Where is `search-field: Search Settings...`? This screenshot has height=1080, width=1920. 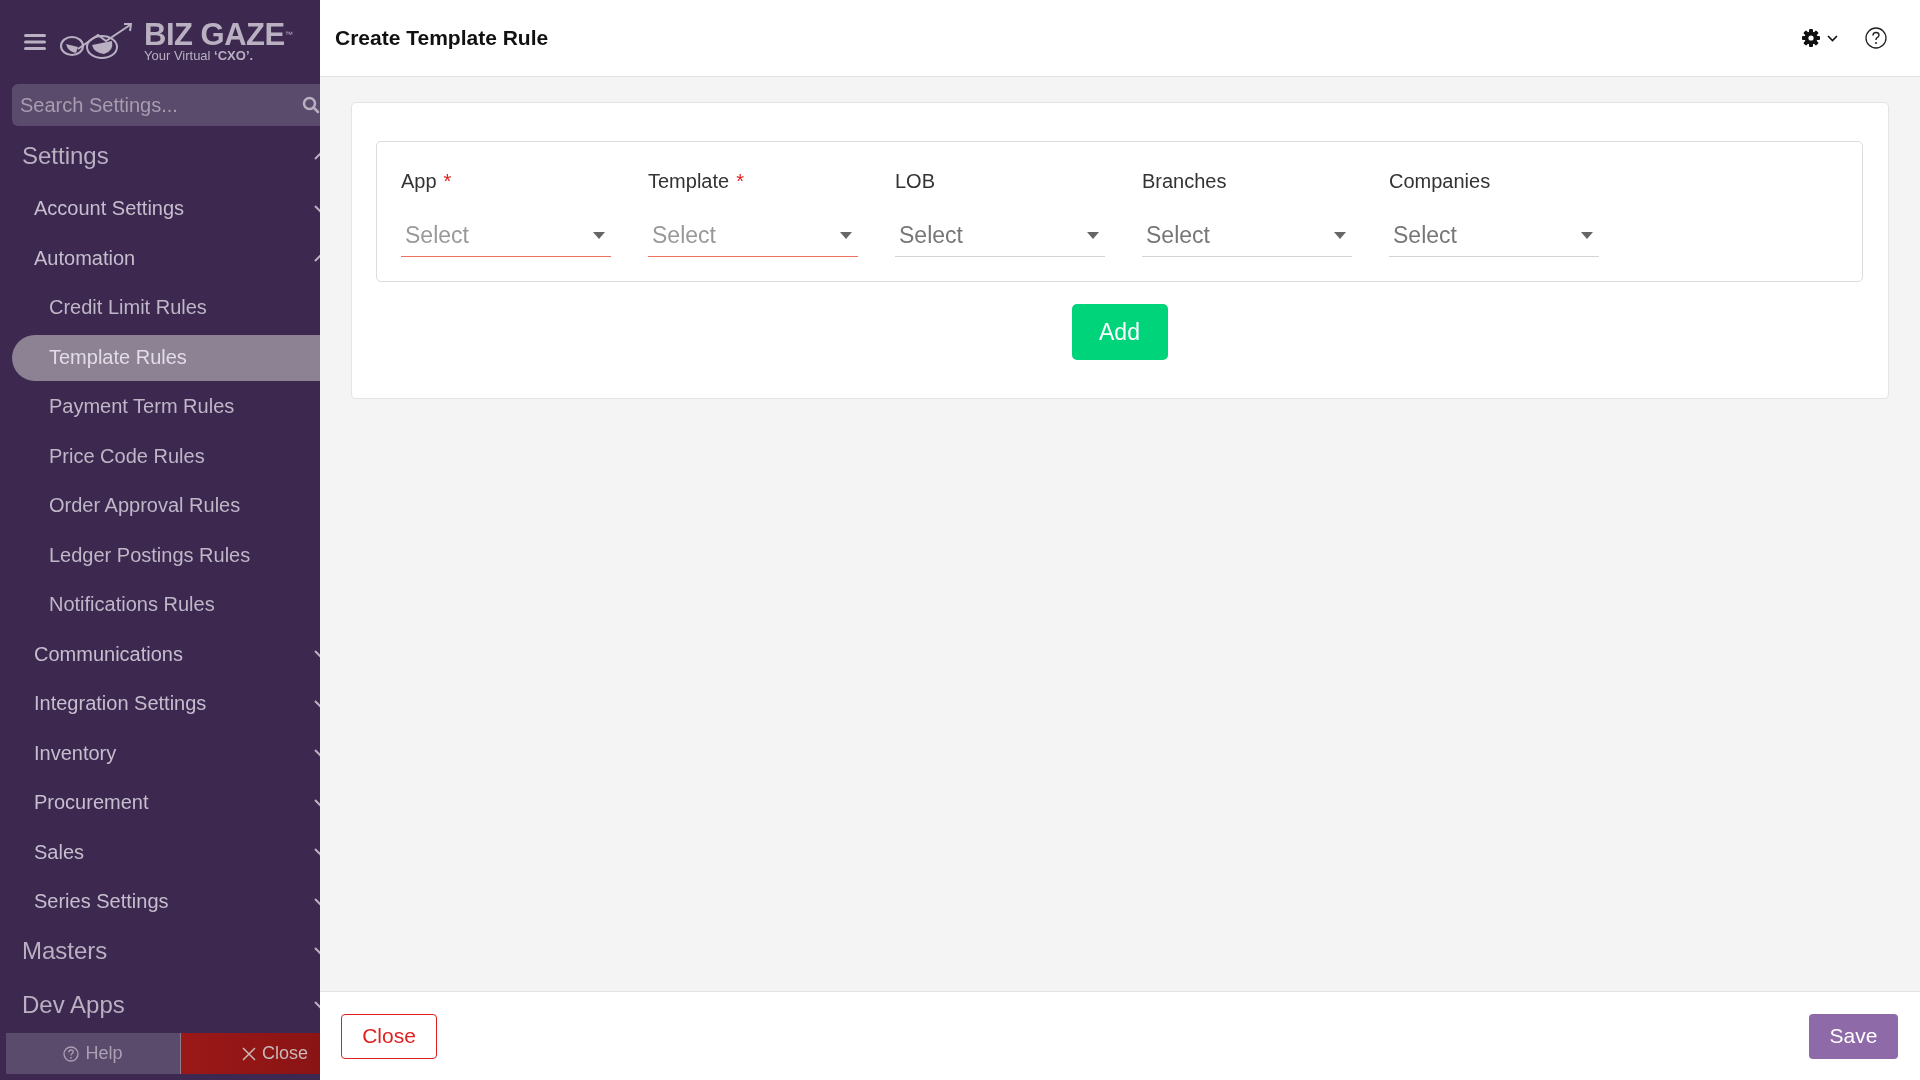 search-field: Search Settings... is located at coordinates (166, 105).